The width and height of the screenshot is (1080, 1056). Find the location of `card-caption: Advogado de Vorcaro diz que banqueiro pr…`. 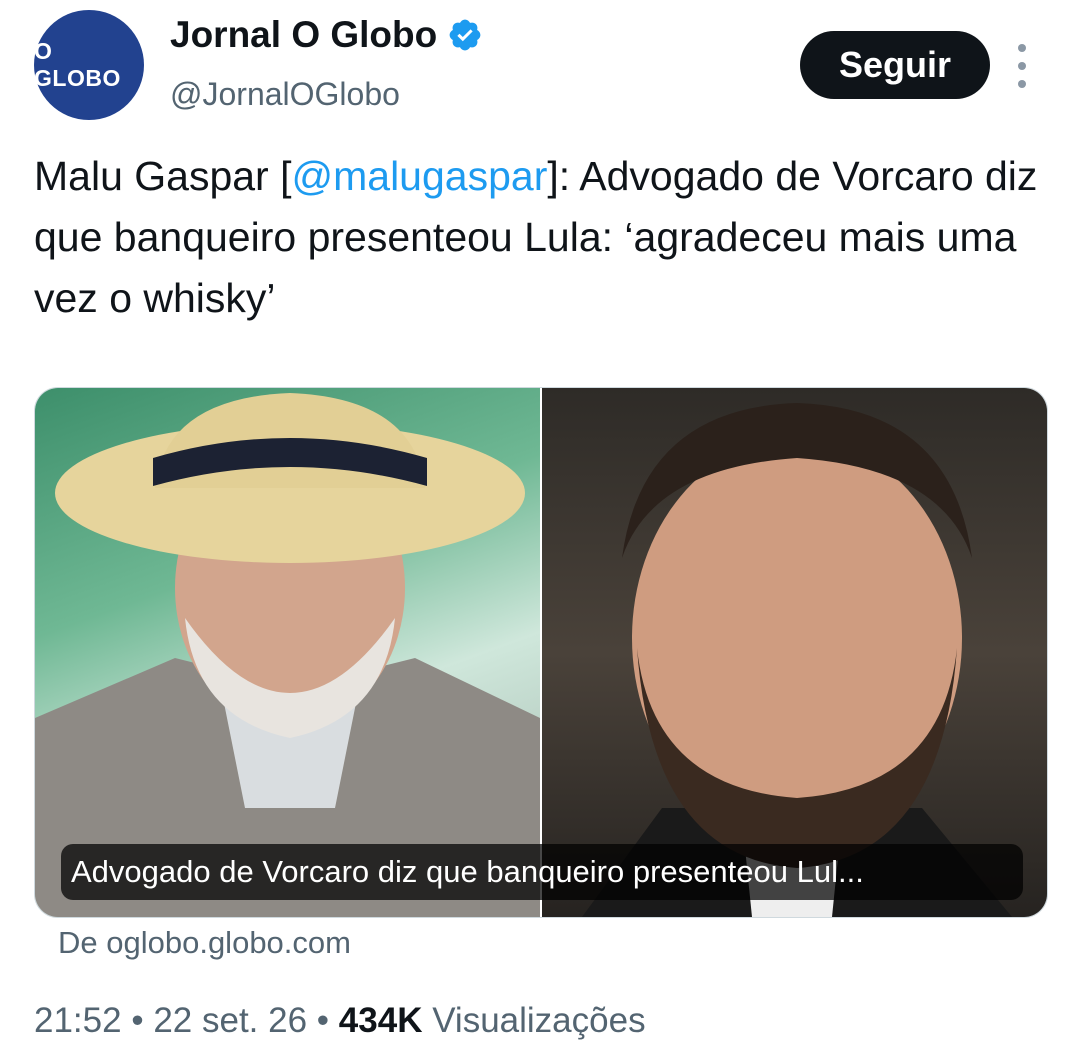

card-caption: Advogado de Vorcaro diz que banqueiro pr… is located at coordinates (542, 872).